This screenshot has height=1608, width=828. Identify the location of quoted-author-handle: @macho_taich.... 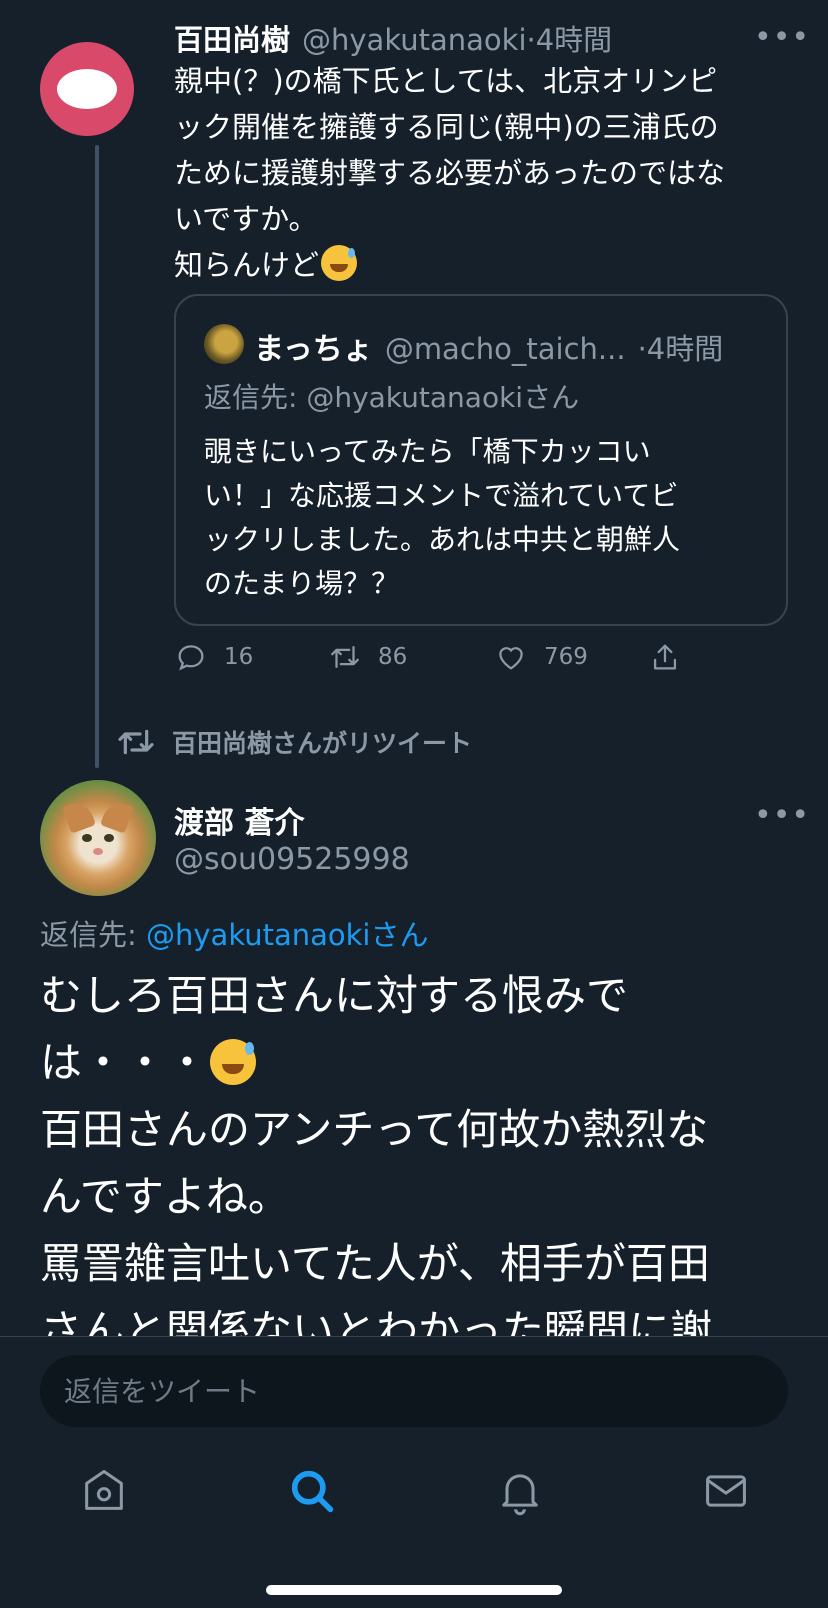
(505, 349).